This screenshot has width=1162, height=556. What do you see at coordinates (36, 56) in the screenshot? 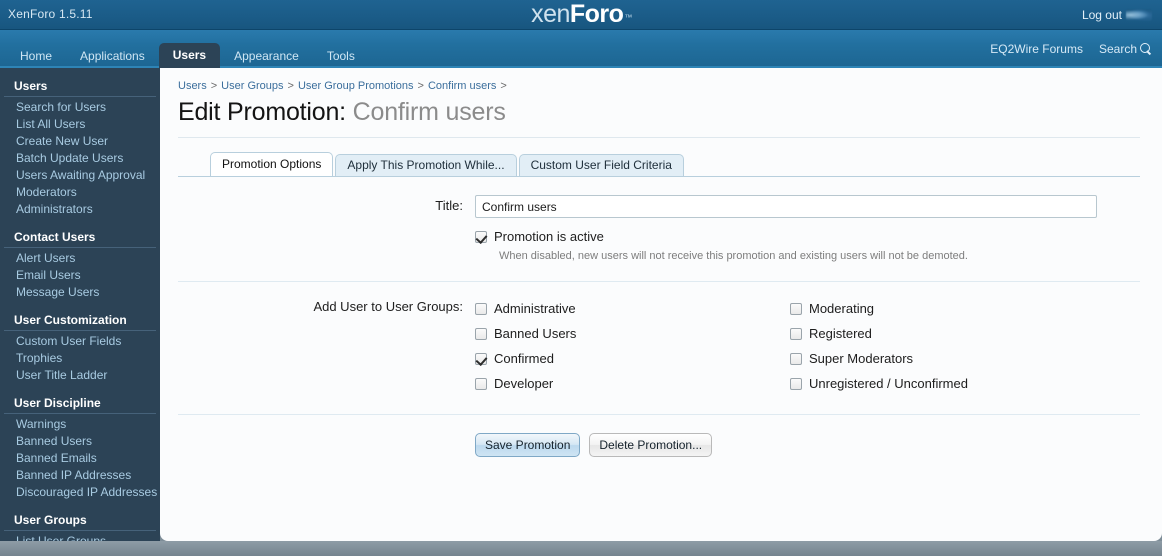
I see `nav-tab-home: Home` at bounding box center [36, 56].